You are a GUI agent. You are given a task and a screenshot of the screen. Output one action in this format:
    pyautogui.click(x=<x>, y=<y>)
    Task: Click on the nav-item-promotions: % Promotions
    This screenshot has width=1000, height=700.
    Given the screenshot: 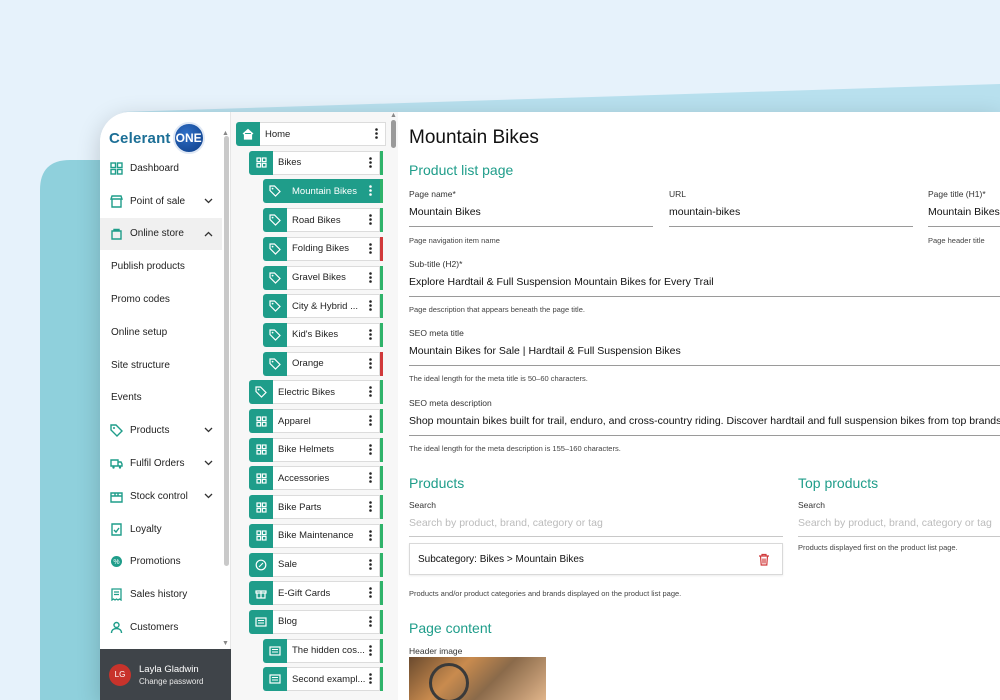 What is the action you would take?
    pyautogui.click(x=161, y=562)
    